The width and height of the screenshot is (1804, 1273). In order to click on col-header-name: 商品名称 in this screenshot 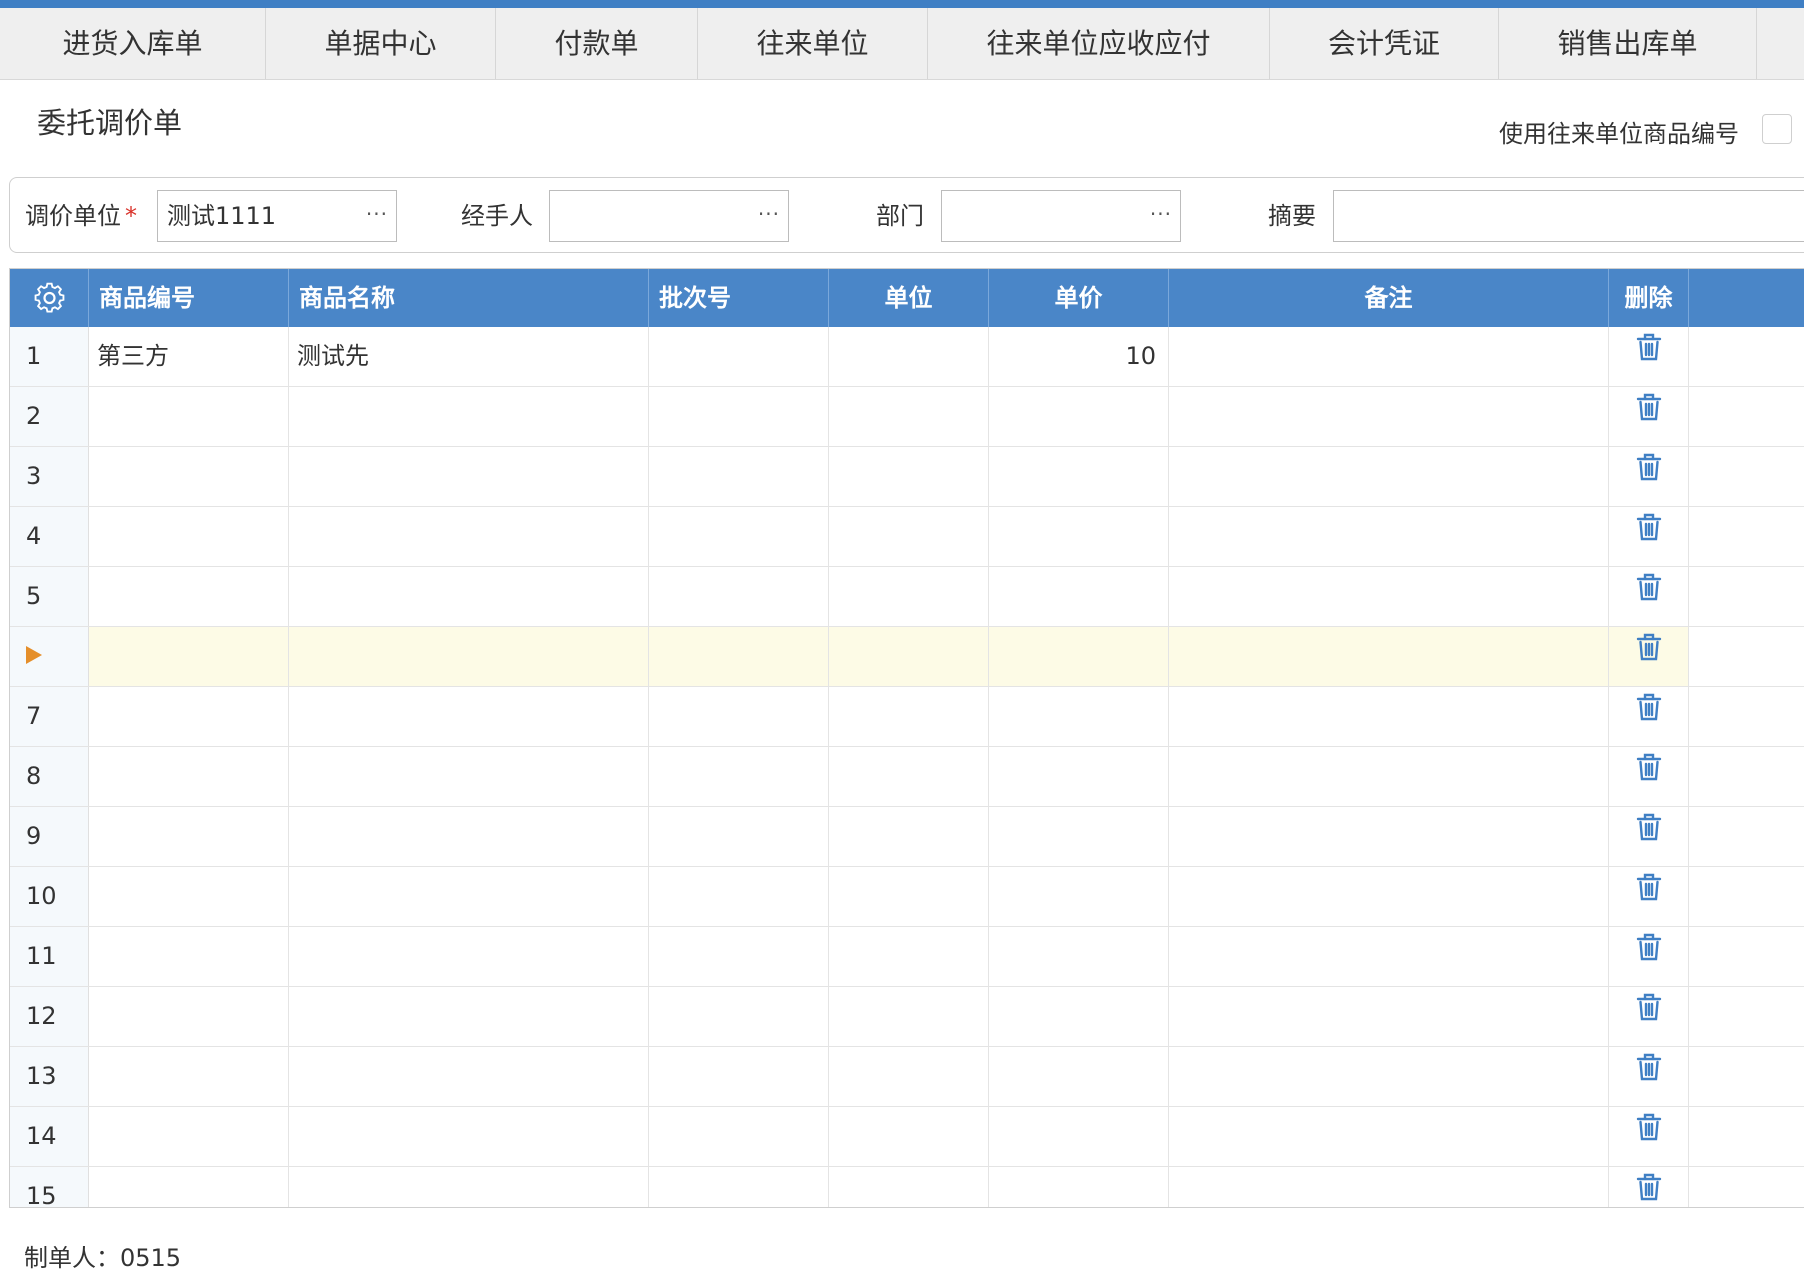, I will do `click(469, 298)`.